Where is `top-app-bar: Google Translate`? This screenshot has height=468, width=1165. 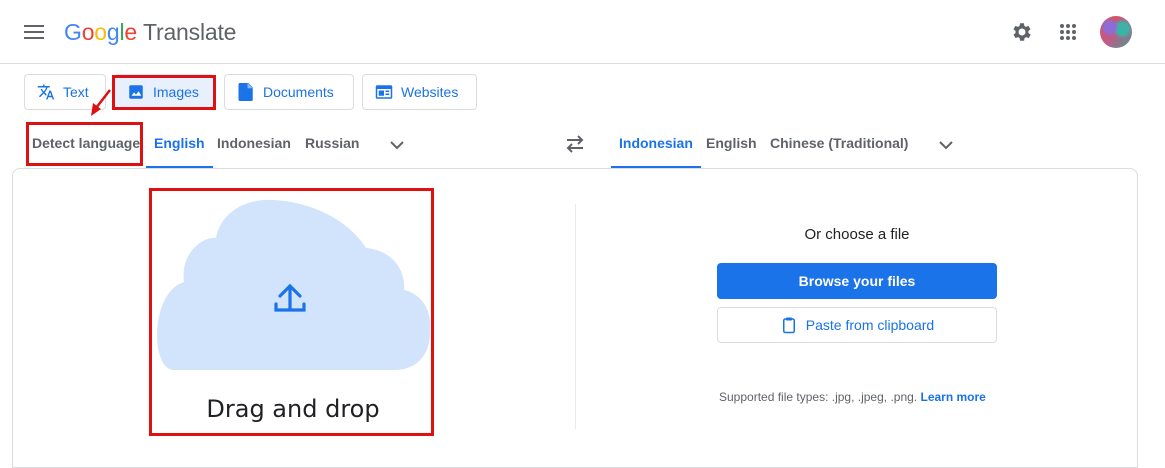 top-app-bar: Google Translate is located at coordinates (582, 32).